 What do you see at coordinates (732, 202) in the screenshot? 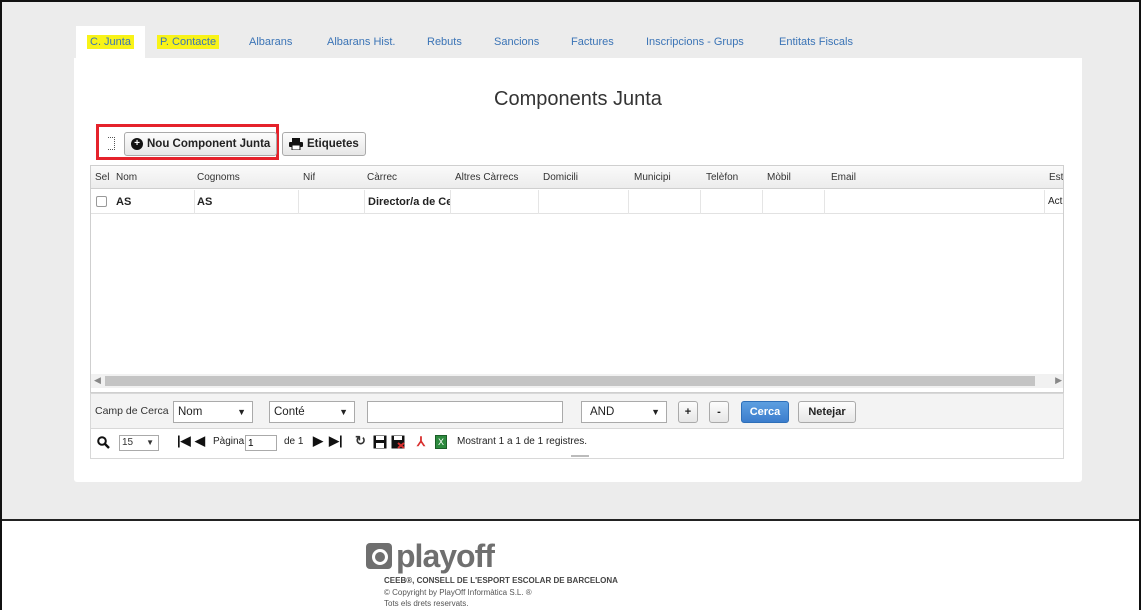
I see `cell-telefon` at bounding box center [732, 202].